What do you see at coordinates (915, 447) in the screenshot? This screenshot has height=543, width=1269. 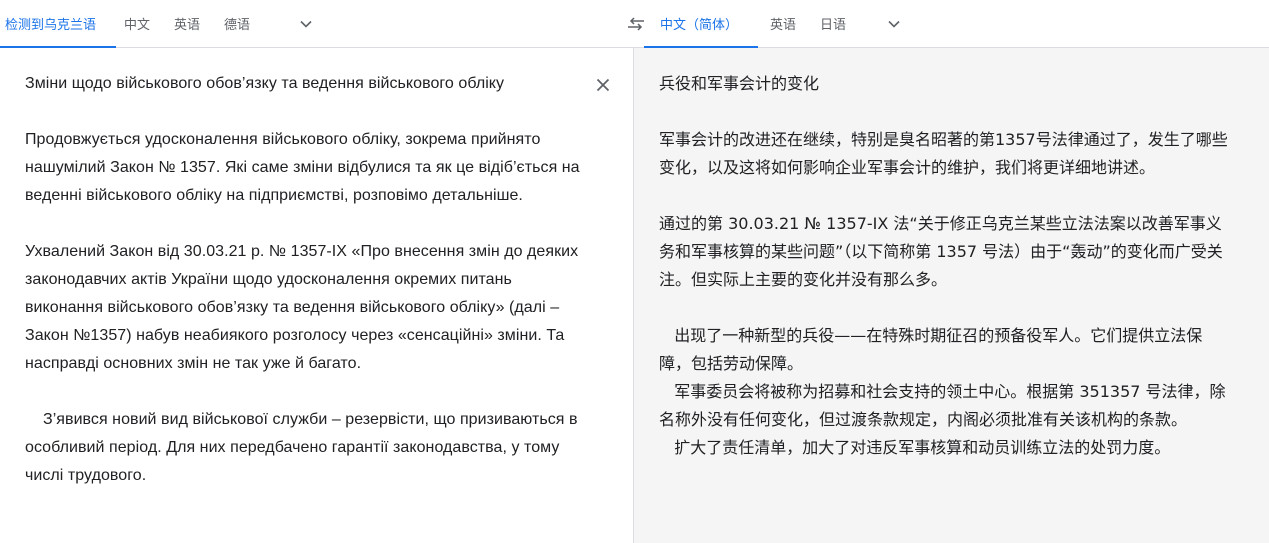 I see `translation-paragraph: 扩大了责任清单，加大了对违反军事核算和动员训练立法的处罚力度。` at bounding box center [915, 447].